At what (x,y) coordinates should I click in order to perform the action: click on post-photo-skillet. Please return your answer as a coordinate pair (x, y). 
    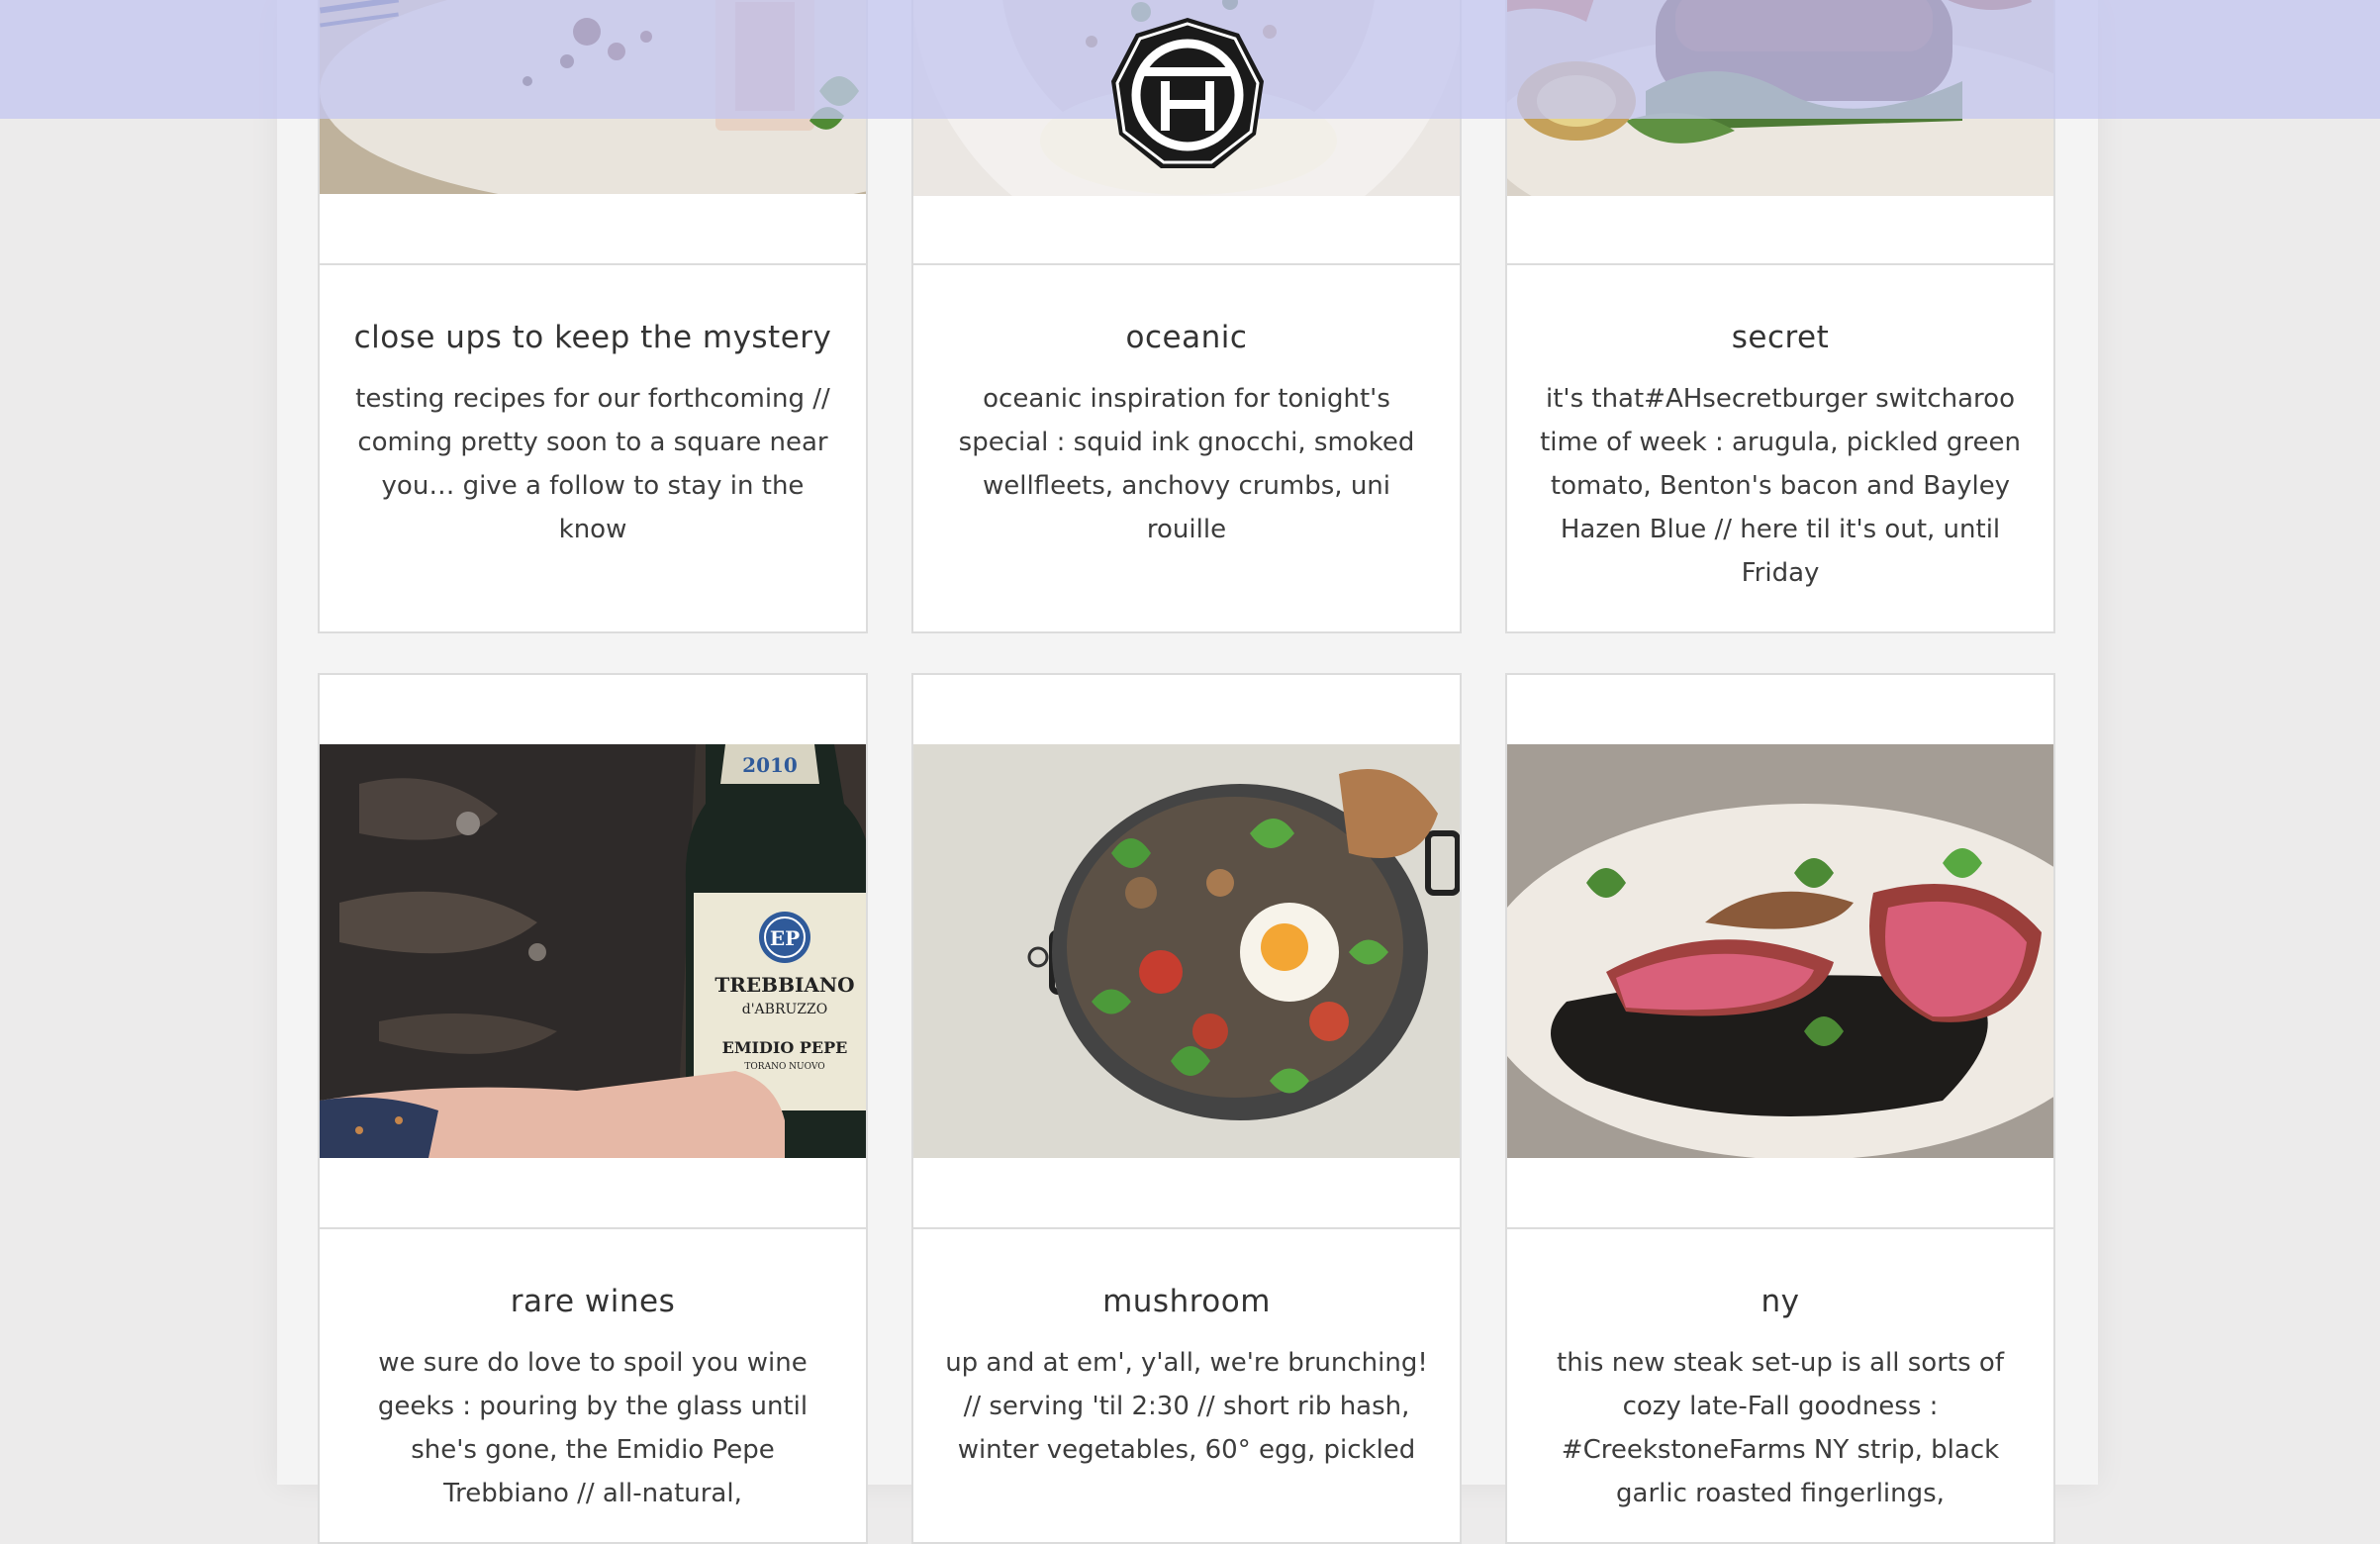
    Looking at the image, I should click on (1186, 951).